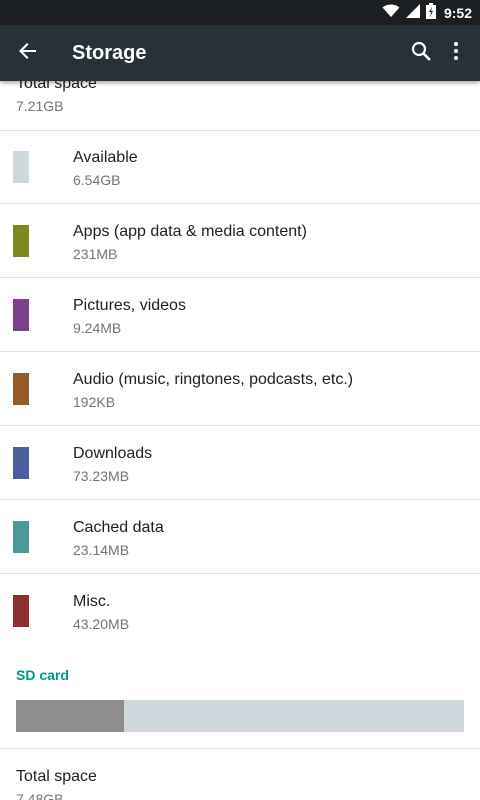  Describe the element at coordinates (97, 180) in the screenshot. I see `item-value: 6.54GB` at that location.